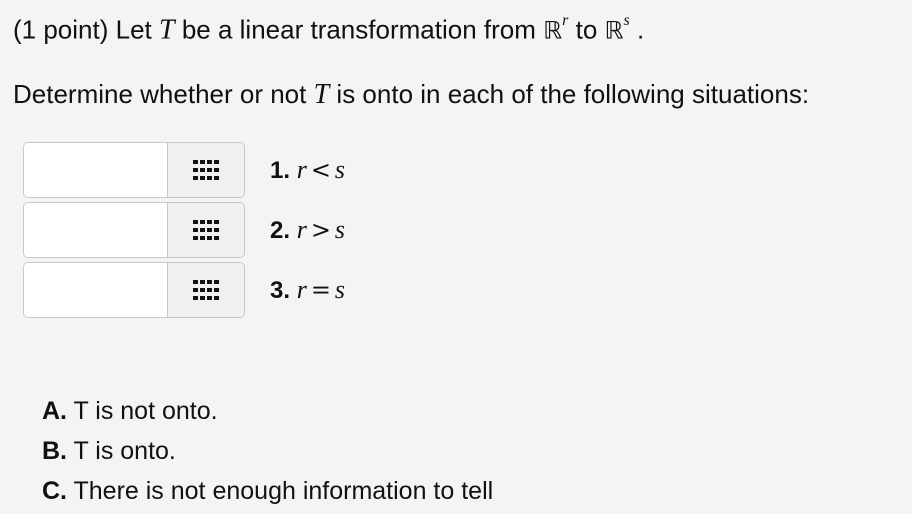 The image size is (912, 514). I want to click on choice-b: B. T is onto., so click(267, 451).